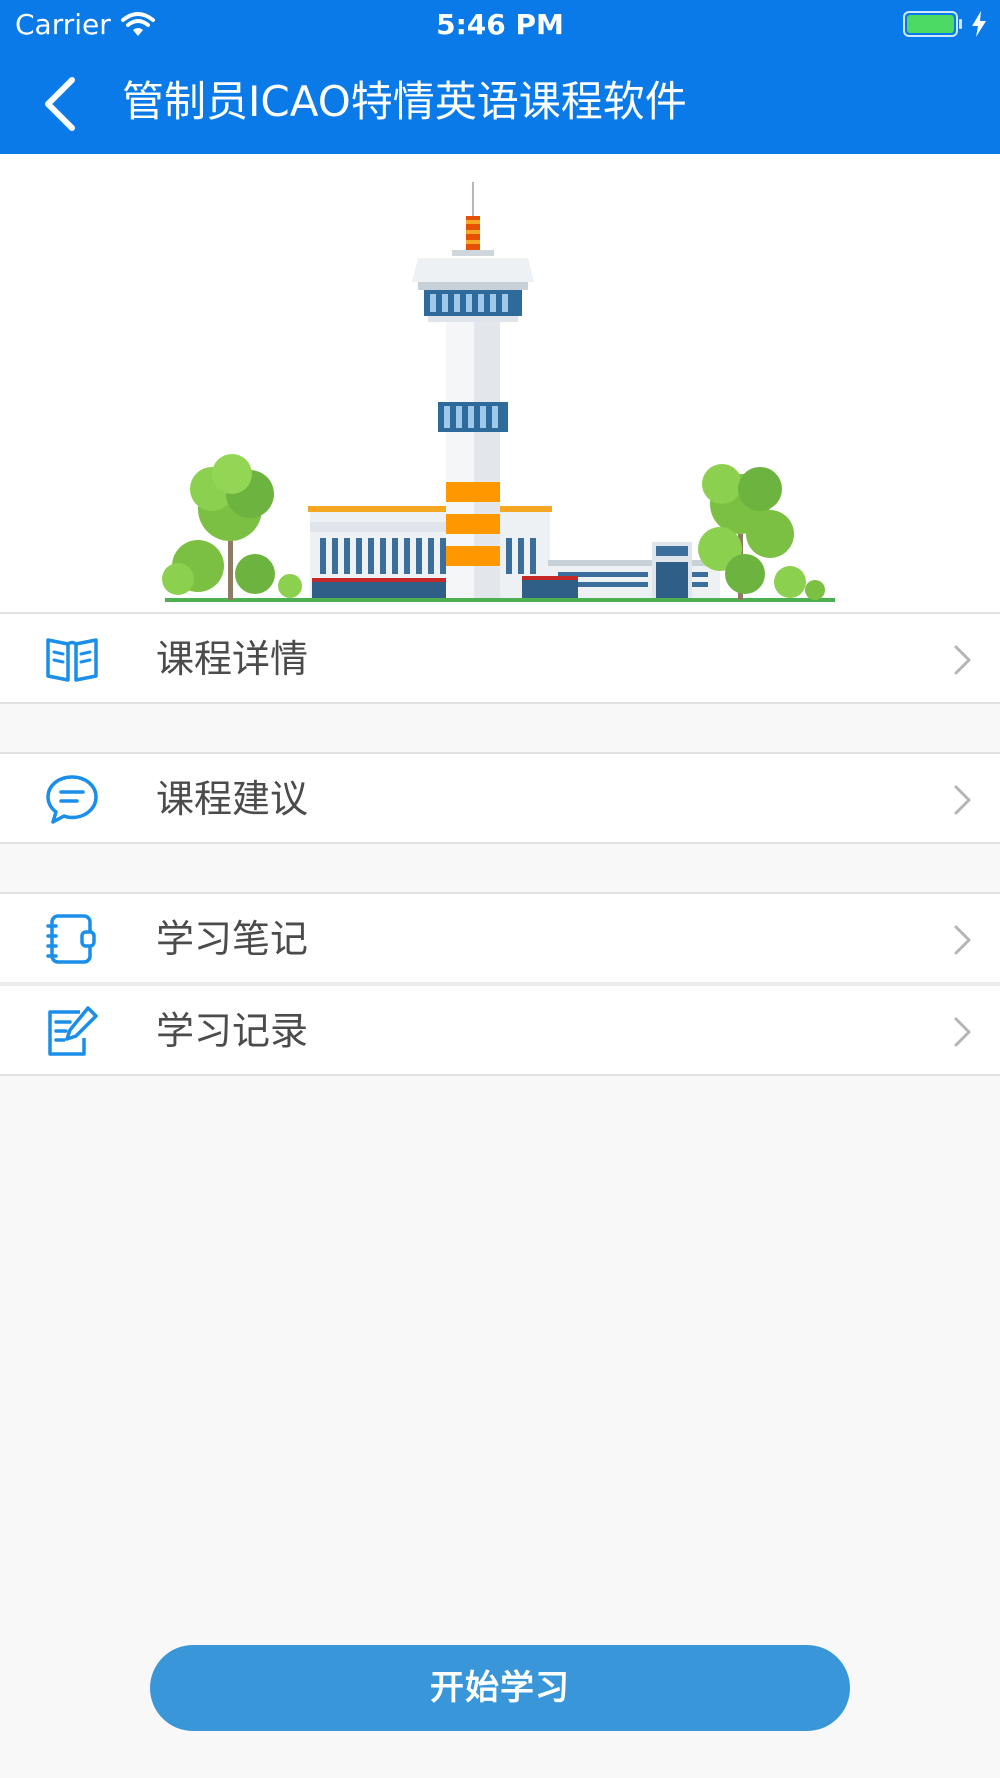  What do you see at coordinates (500, 1688) in the screenshot?
I see `start-learning-button: 开始学习` at bounding box center [500, 1688].